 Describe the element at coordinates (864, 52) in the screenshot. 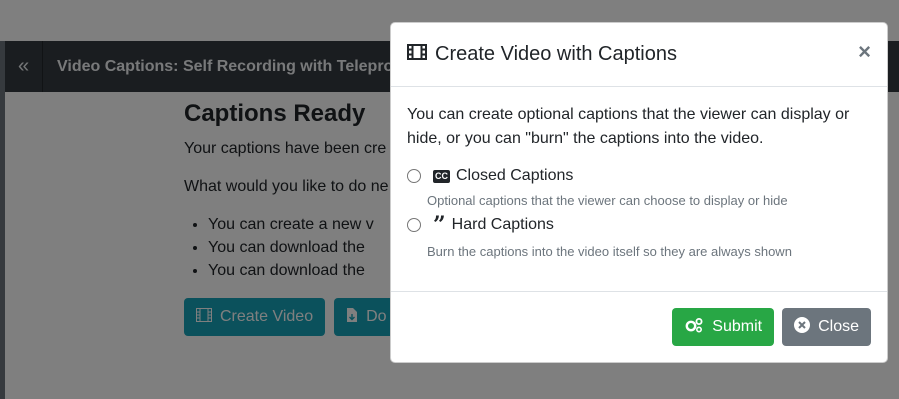

I see `close-icon: ×` at that location.